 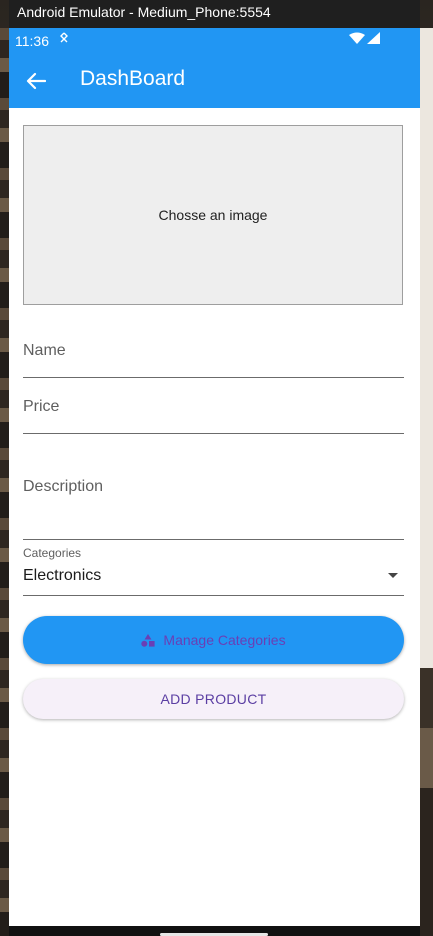 What do you see at coordinates (426, 482) in the screenshot?
I see `desktop-background-right-edge` at bounding box center [426, 482].